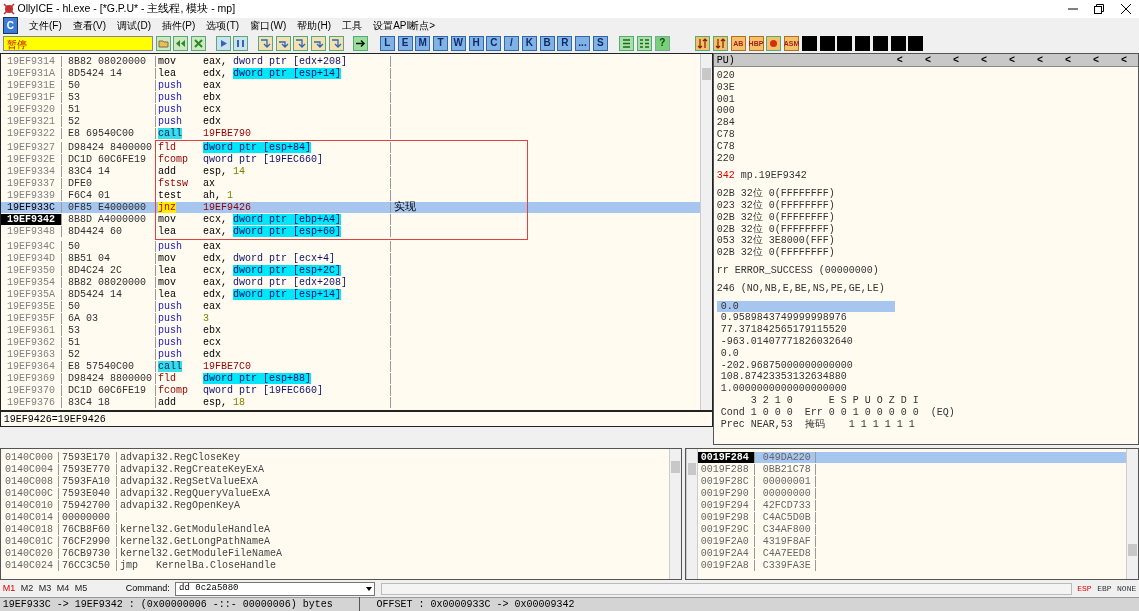 The height and width of the screenshot is (611, 1139). Describe the element at coordinates (318, 43) in the screenshot. I see `trace-over-icon` at that location.